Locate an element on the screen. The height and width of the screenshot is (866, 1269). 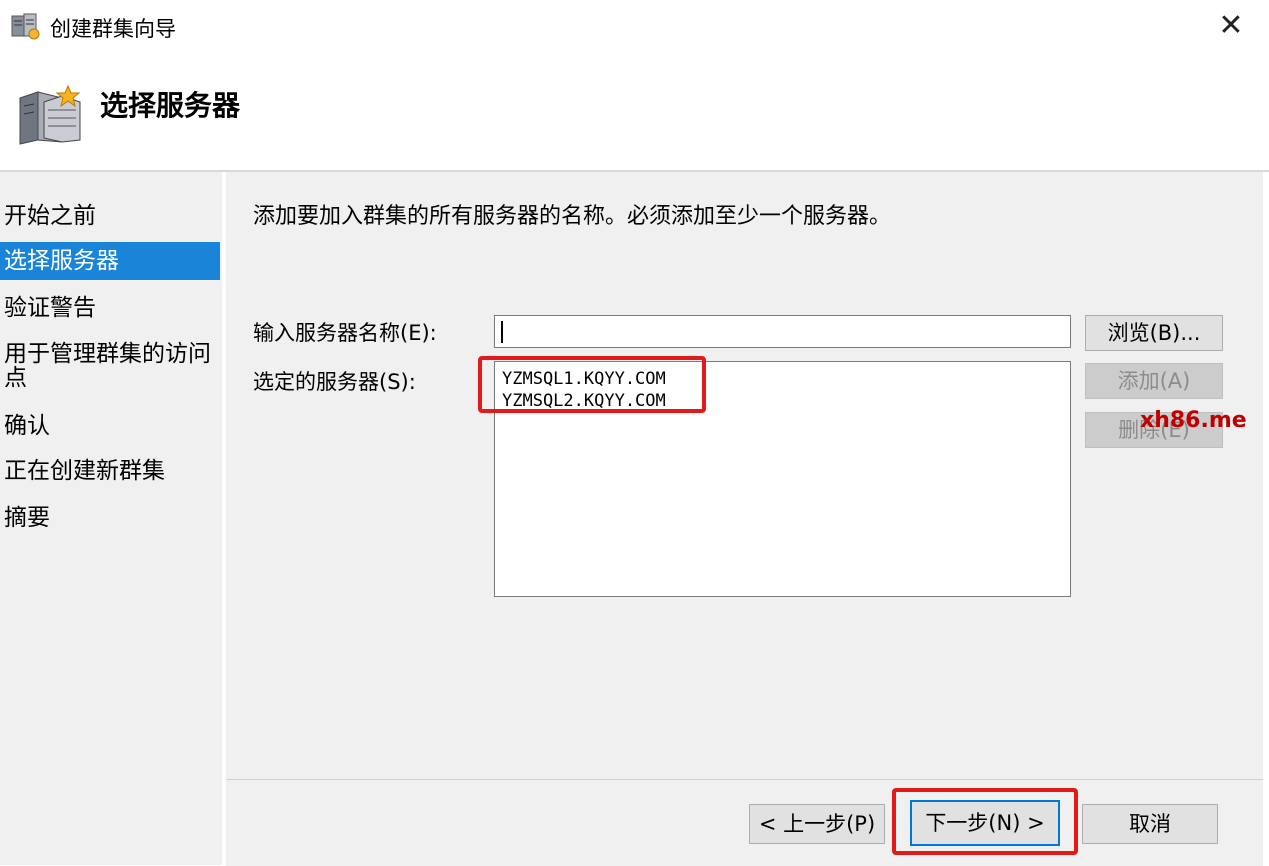
wizard-steps-nav: 开始之前 选择服务器 验证警告 用于管理群集的访问点 确认 正在创建新群集 摘要 is located at coordinates (111, 518).